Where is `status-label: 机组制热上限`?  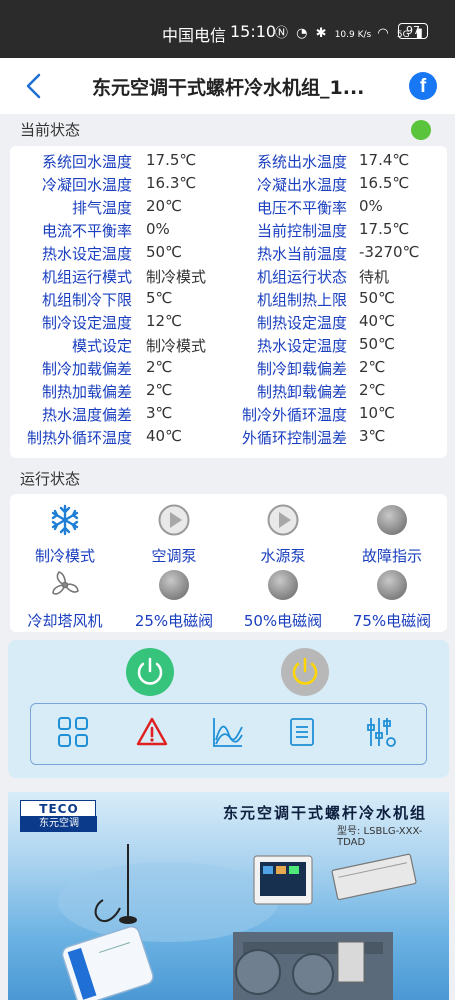
status-label: 机组制热上限 is located at coordinates (301, 300).